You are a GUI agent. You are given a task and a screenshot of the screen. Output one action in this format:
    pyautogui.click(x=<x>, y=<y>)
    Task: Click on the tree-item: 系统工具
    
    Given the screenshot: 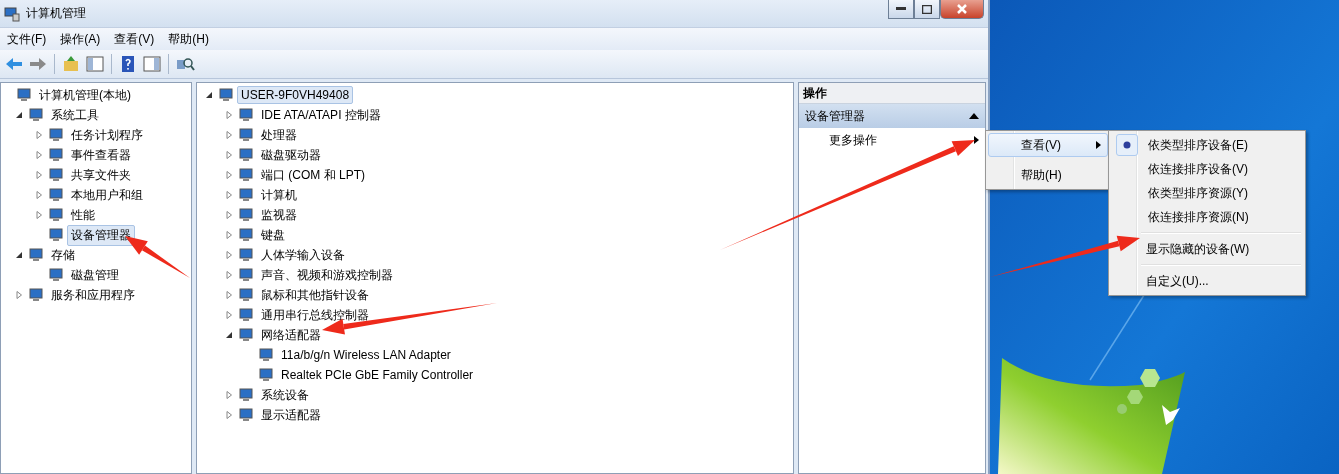 What is the action you would take?
    pyautogui.click(x=75, y=115)
    